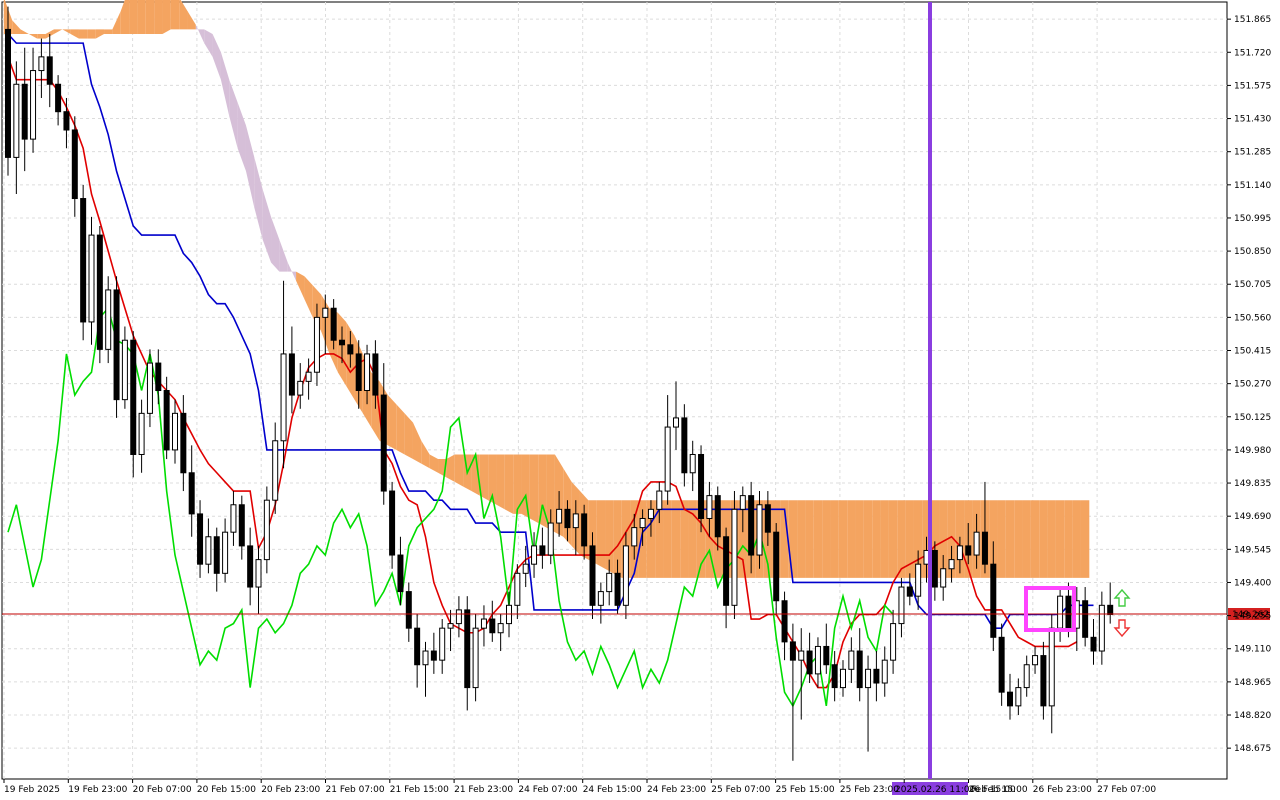 The width and height of the screenshot is (1280, 800). Describe the element at coordinates (1252, 186) in the screenshot. I see `price-tick-label: 151.140` at that location.